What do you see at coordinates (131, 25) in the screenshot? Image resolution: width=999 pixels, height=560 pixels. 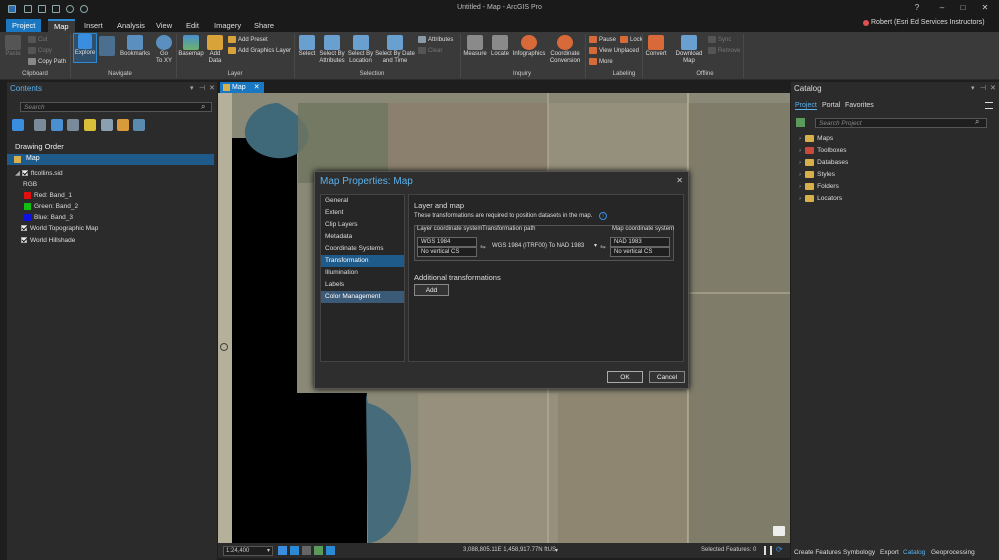 I see `tab-analysis: Analysis` at bounding box center [131, 25].